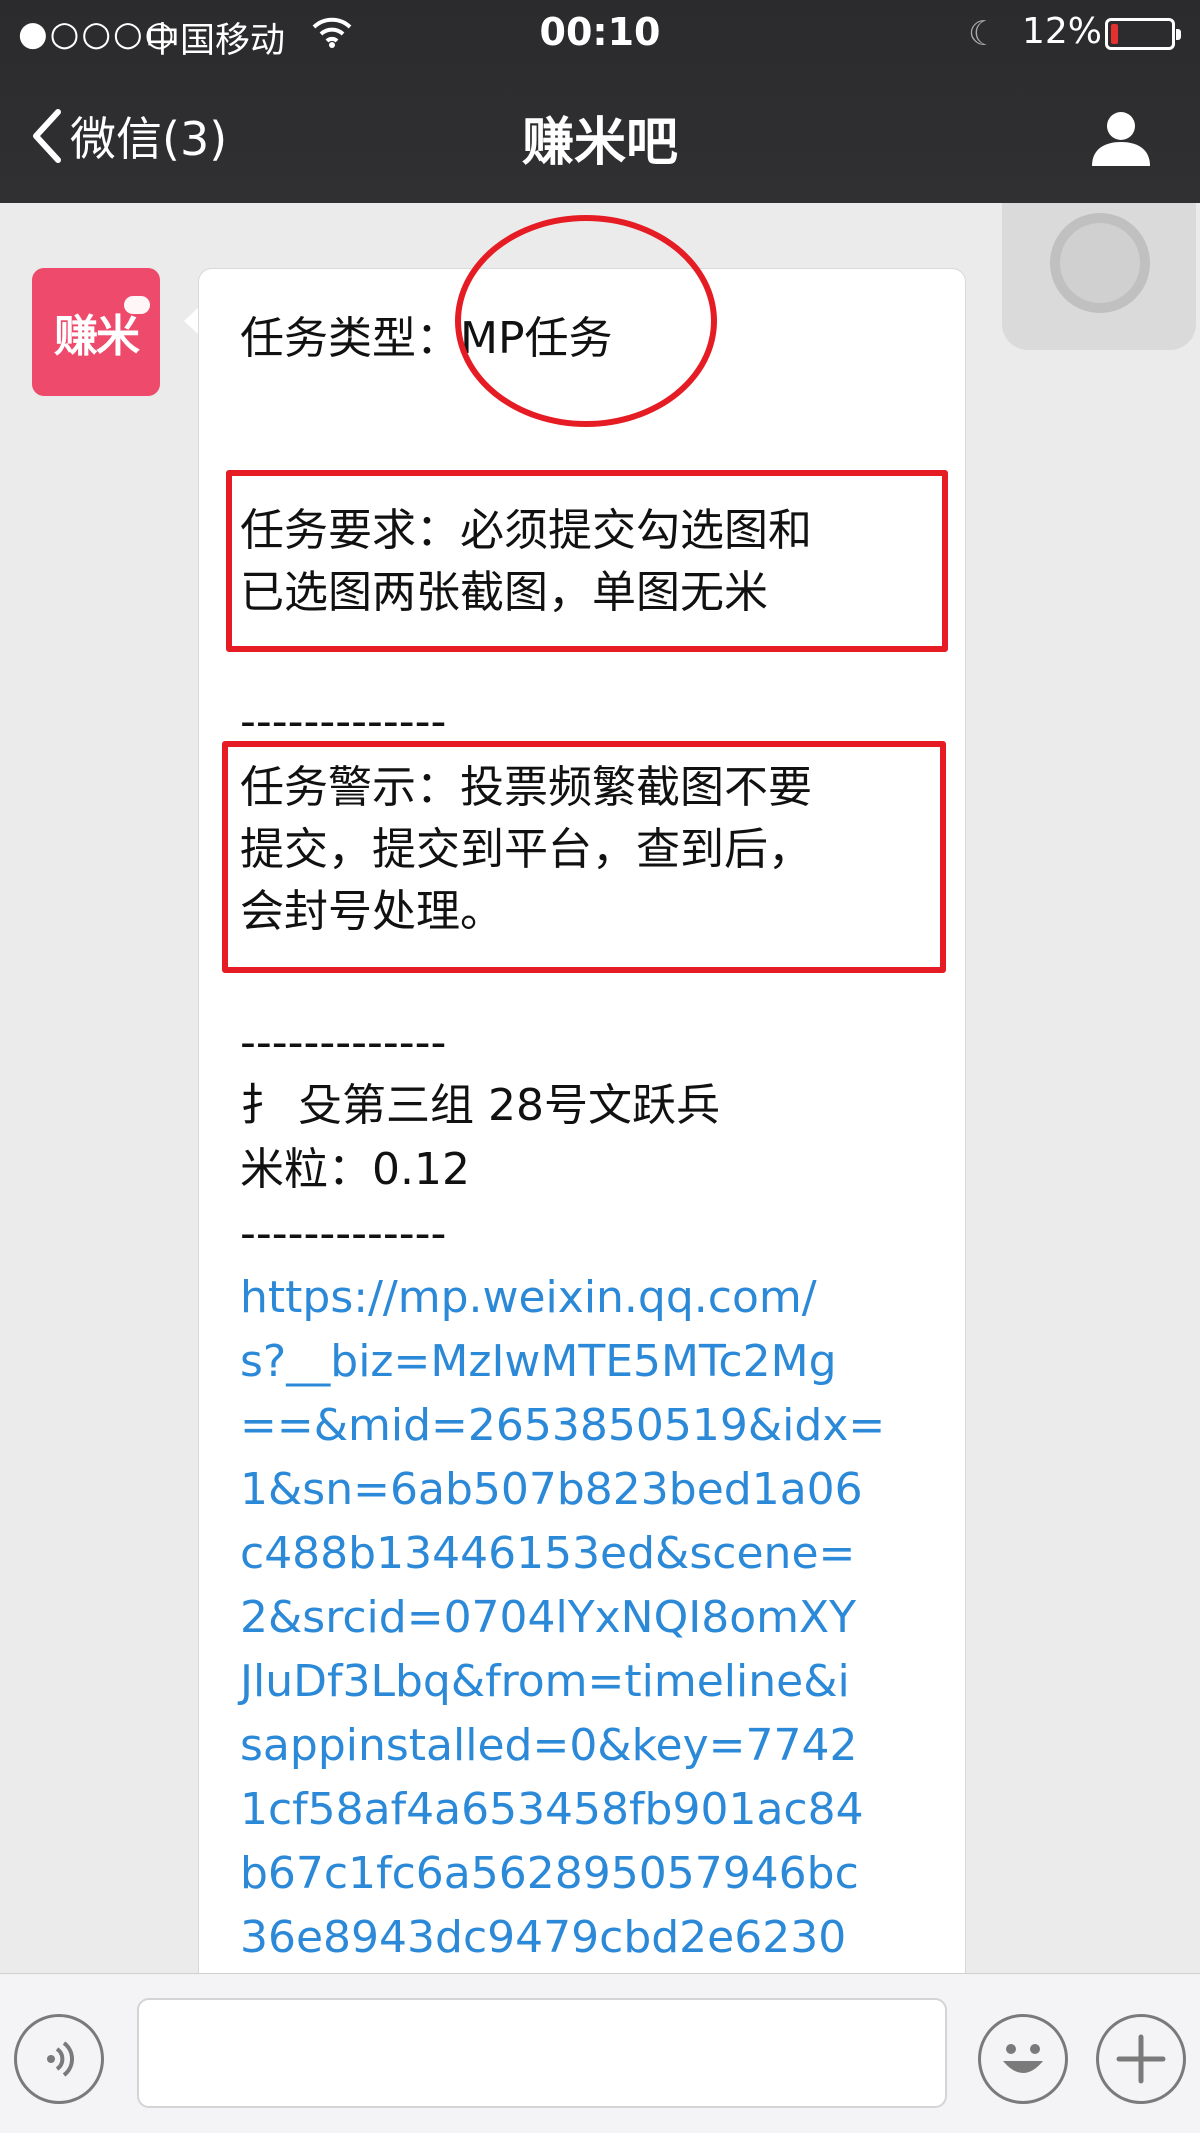  I want to click on message-link-line: JluDf3Lbq&from=timeline&i, so click(545, 1682).